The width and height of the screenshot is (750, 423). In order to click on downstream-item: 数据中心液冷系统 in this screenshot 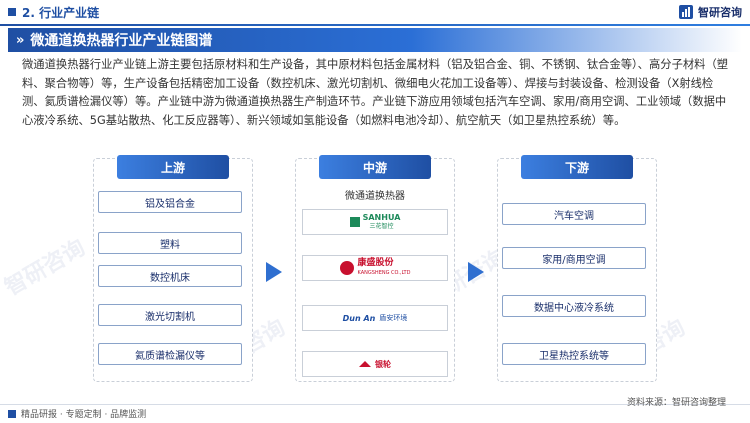, I will do `click(574, 306)`.